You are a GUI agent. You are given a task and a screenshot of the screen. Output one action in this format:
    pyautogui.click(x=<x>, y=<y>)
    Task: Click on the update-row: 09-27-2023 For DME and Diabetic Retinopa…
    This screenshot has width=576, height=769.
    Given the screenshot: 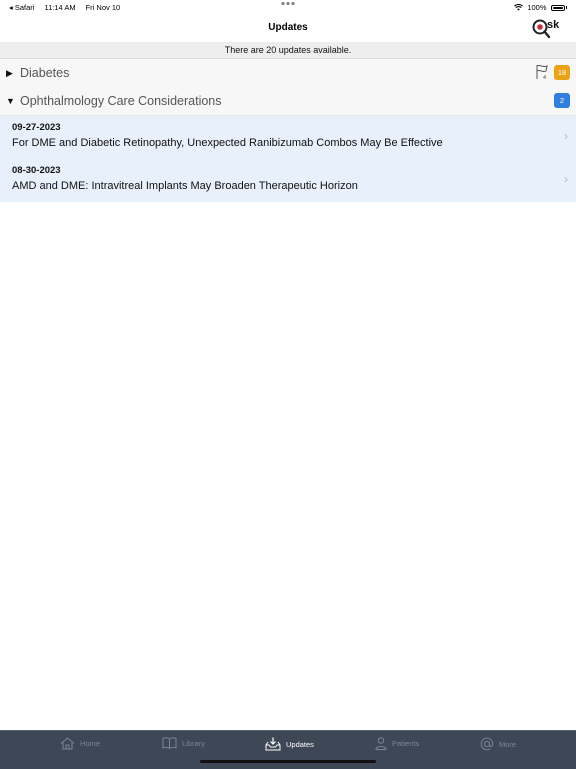 What is the action you would take?
    pyautogui.click(x=288, y=138)
    